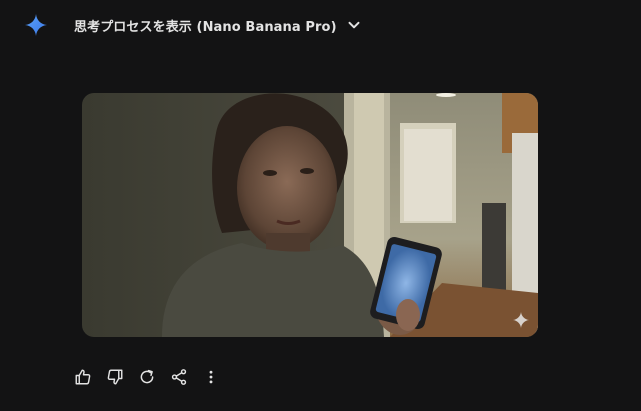 This screenshot has width=641, height=411. I want to click on show-thinking-label: 思考プロセスを表示 (Nano Banana Pro), so click(205, 27).